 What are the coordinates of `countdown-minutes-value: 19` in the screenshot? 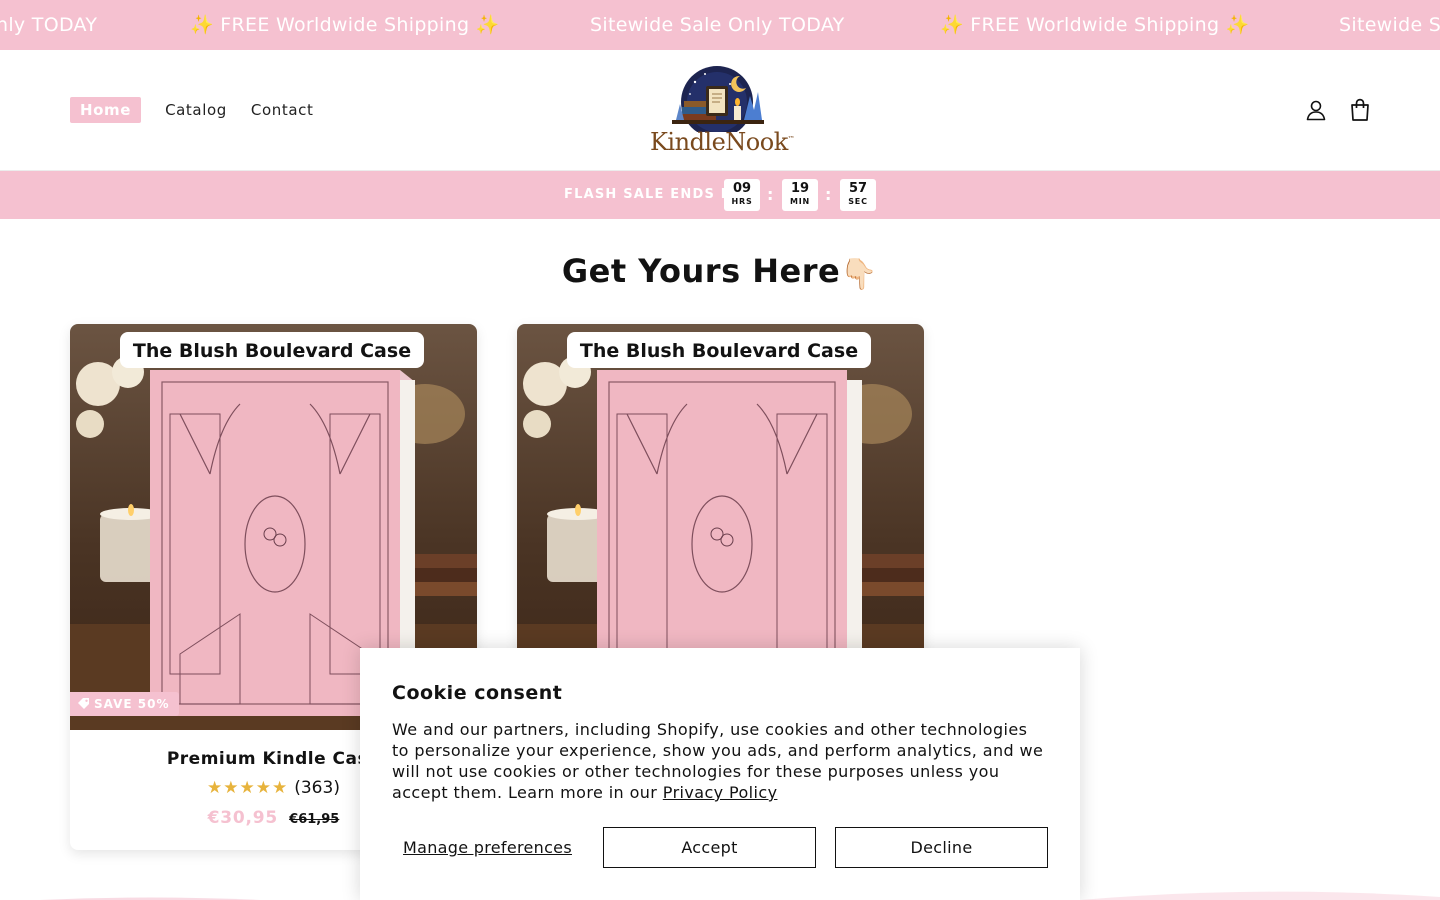 It's located at (800, 188).